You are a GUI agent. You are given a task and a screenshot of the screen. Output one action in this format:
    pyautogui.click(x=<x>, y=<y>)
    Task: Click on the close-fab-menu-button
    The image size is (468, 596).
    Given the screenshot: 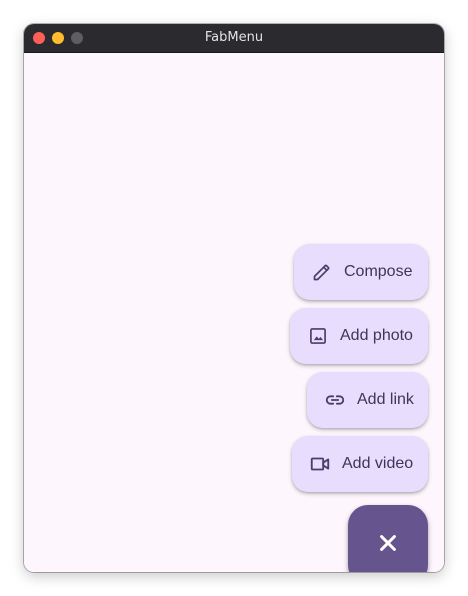 What is the action you would take?
    pyautogui.click(x=388, y=538)
    